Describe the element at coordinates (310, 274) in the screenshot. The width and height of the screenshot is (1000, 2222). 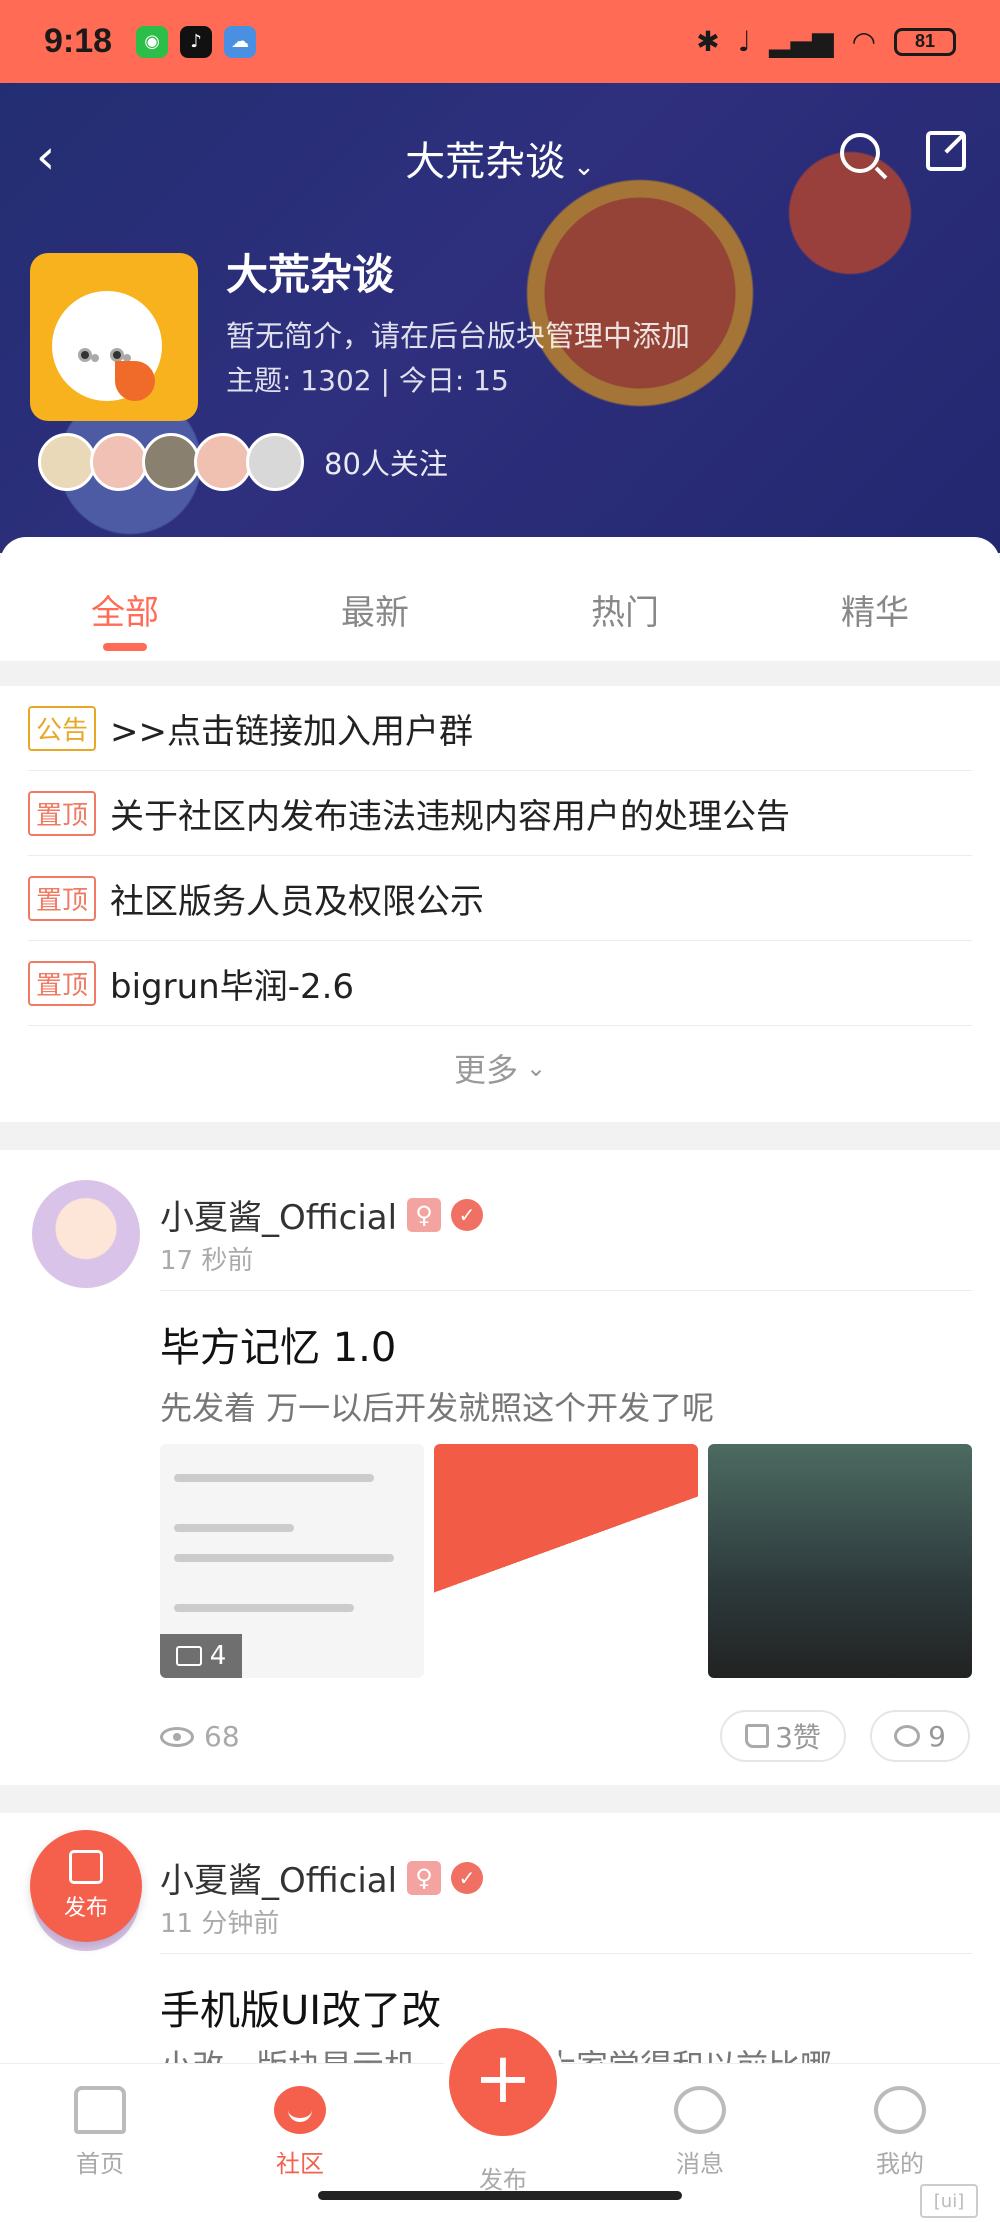
I see `forum-name: 大荒杂谈` at that location.